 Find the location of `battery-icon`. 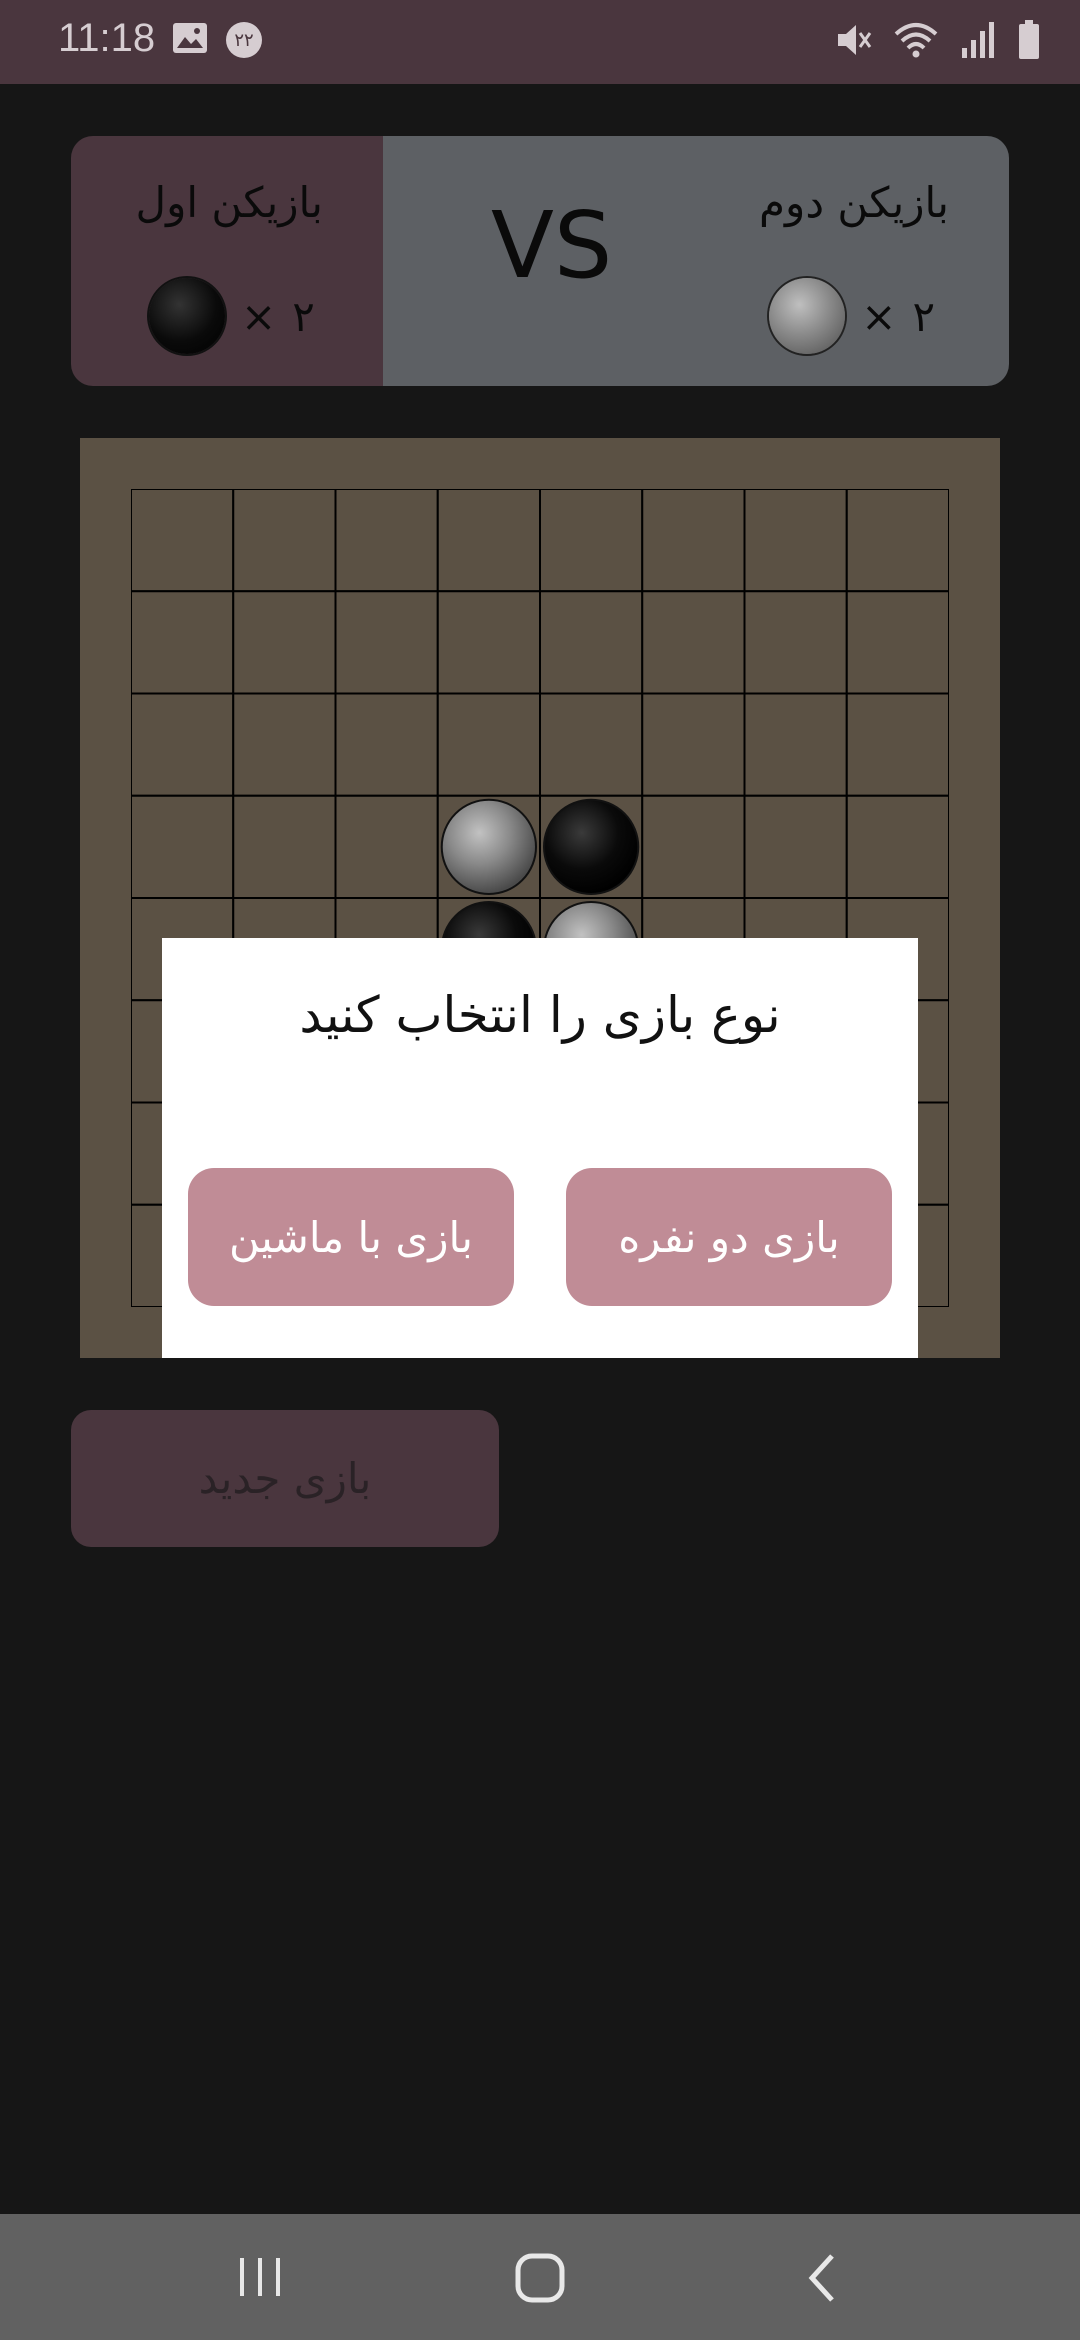

battery-icon is located at coordinates (1029, 42).